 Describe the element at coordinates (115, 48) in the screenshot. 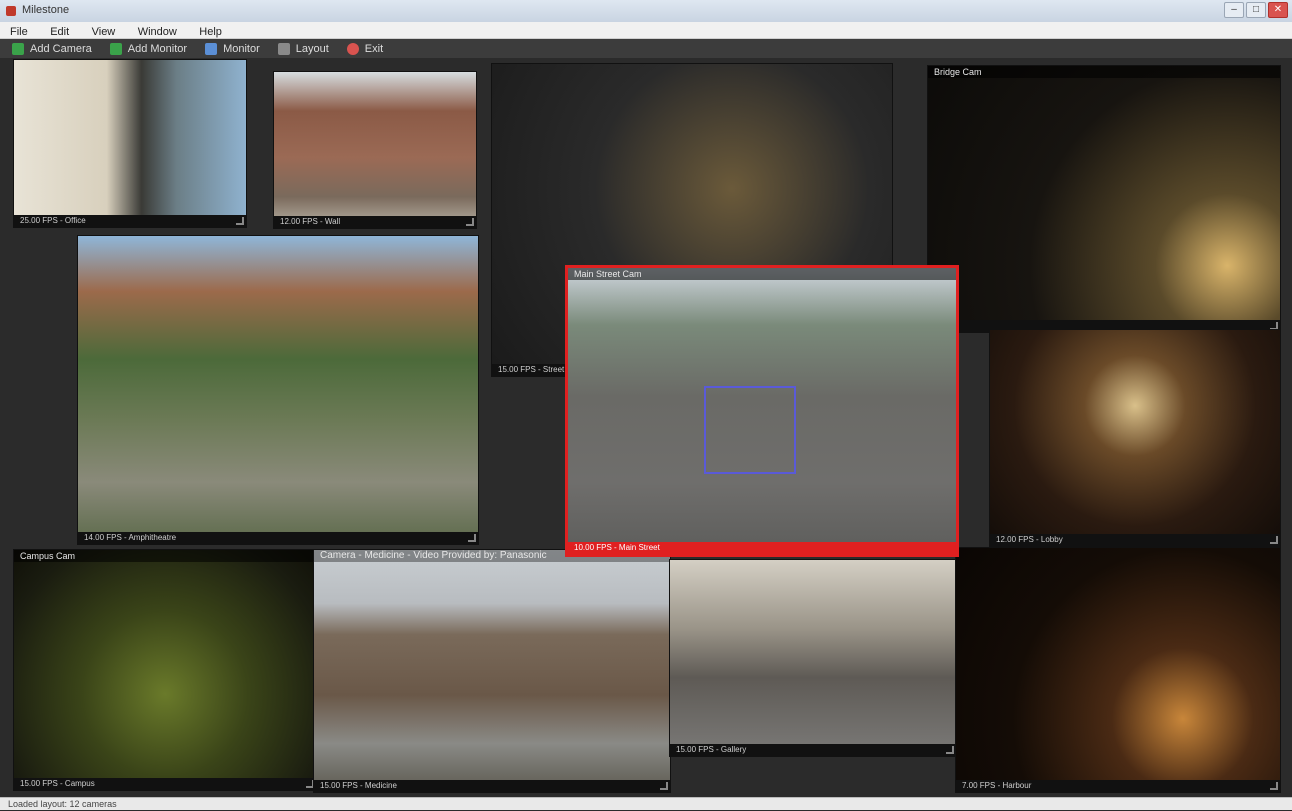

I see `add-monitor-icon` at that location.